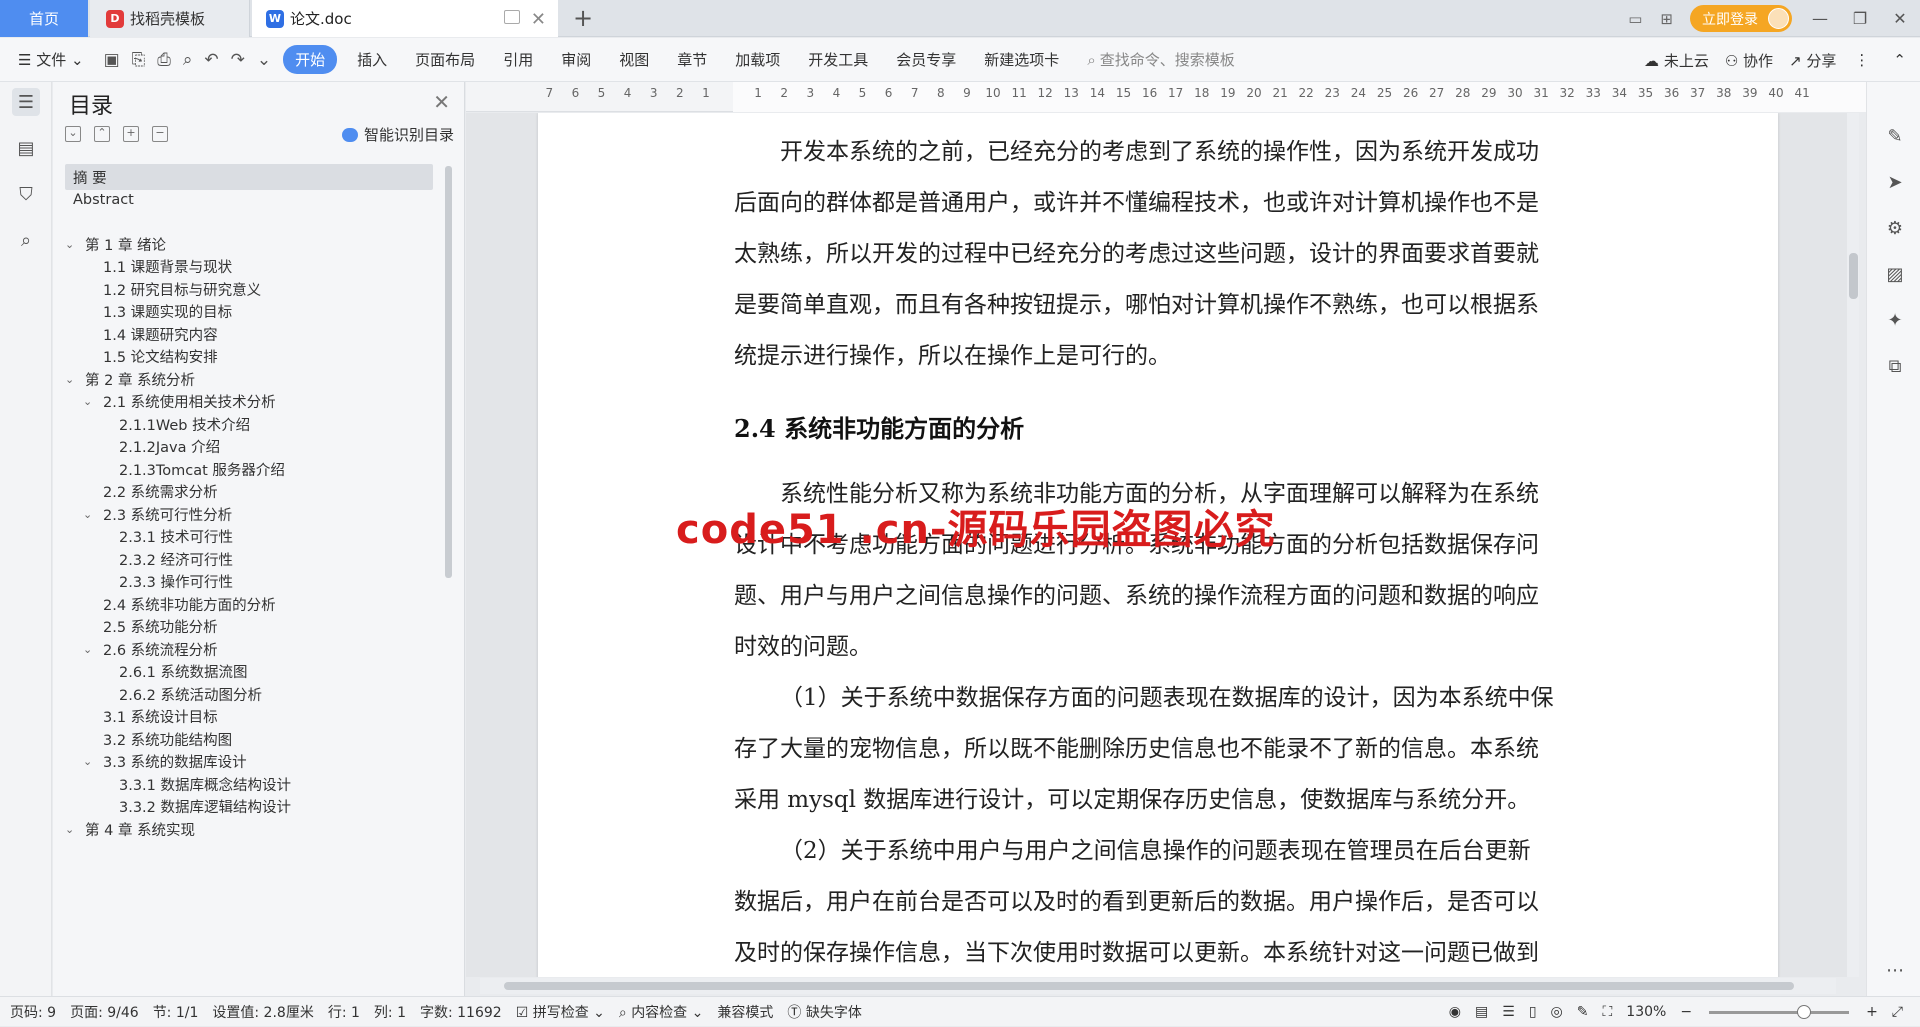  Describe the element at coordinates (1900, 18) in the screenshot. I see `close-window-icon: ✕` at that location.